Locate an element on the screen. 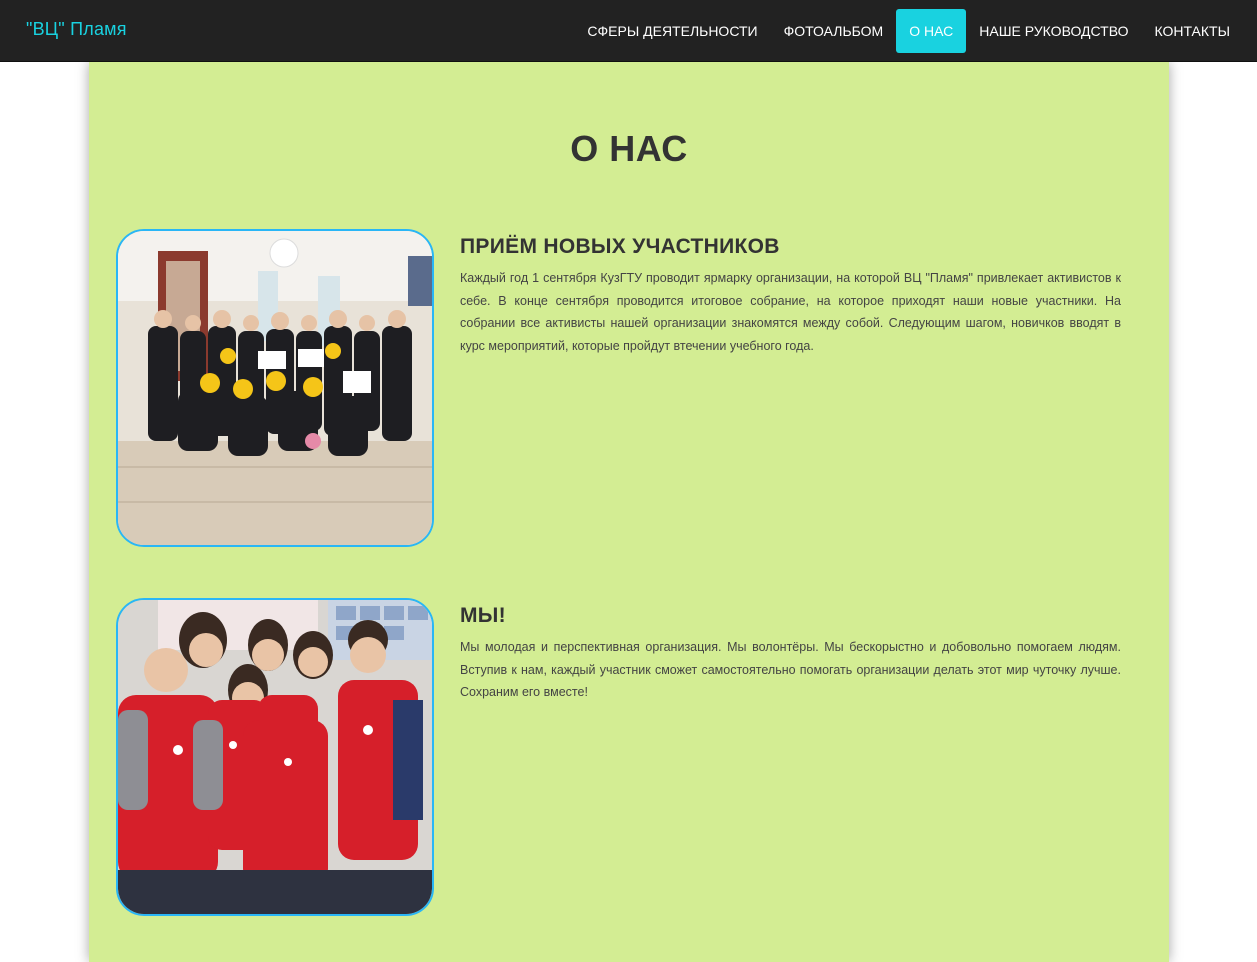 The height and width of the screenshot is (962, 1257). section-heading: ПРИЁМ НОВЫХ УЧАСТНИКОВ is located at coordinates (620, 246).